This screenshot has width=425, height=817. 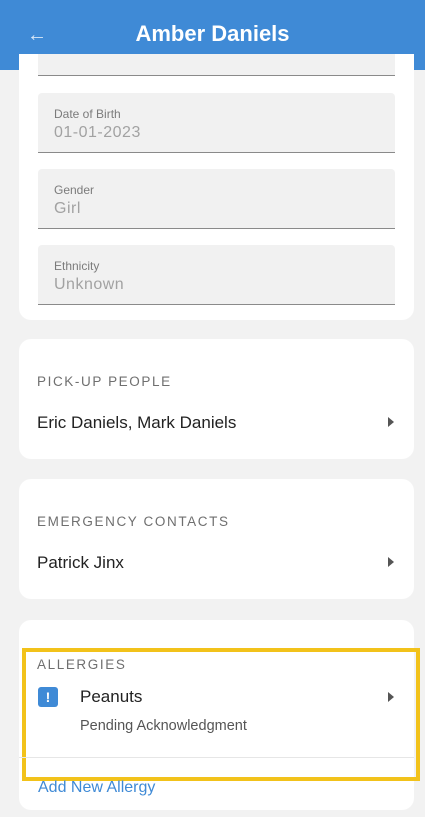 I want to click on page-title: Amber Daniels, so click(x=212, y=33).